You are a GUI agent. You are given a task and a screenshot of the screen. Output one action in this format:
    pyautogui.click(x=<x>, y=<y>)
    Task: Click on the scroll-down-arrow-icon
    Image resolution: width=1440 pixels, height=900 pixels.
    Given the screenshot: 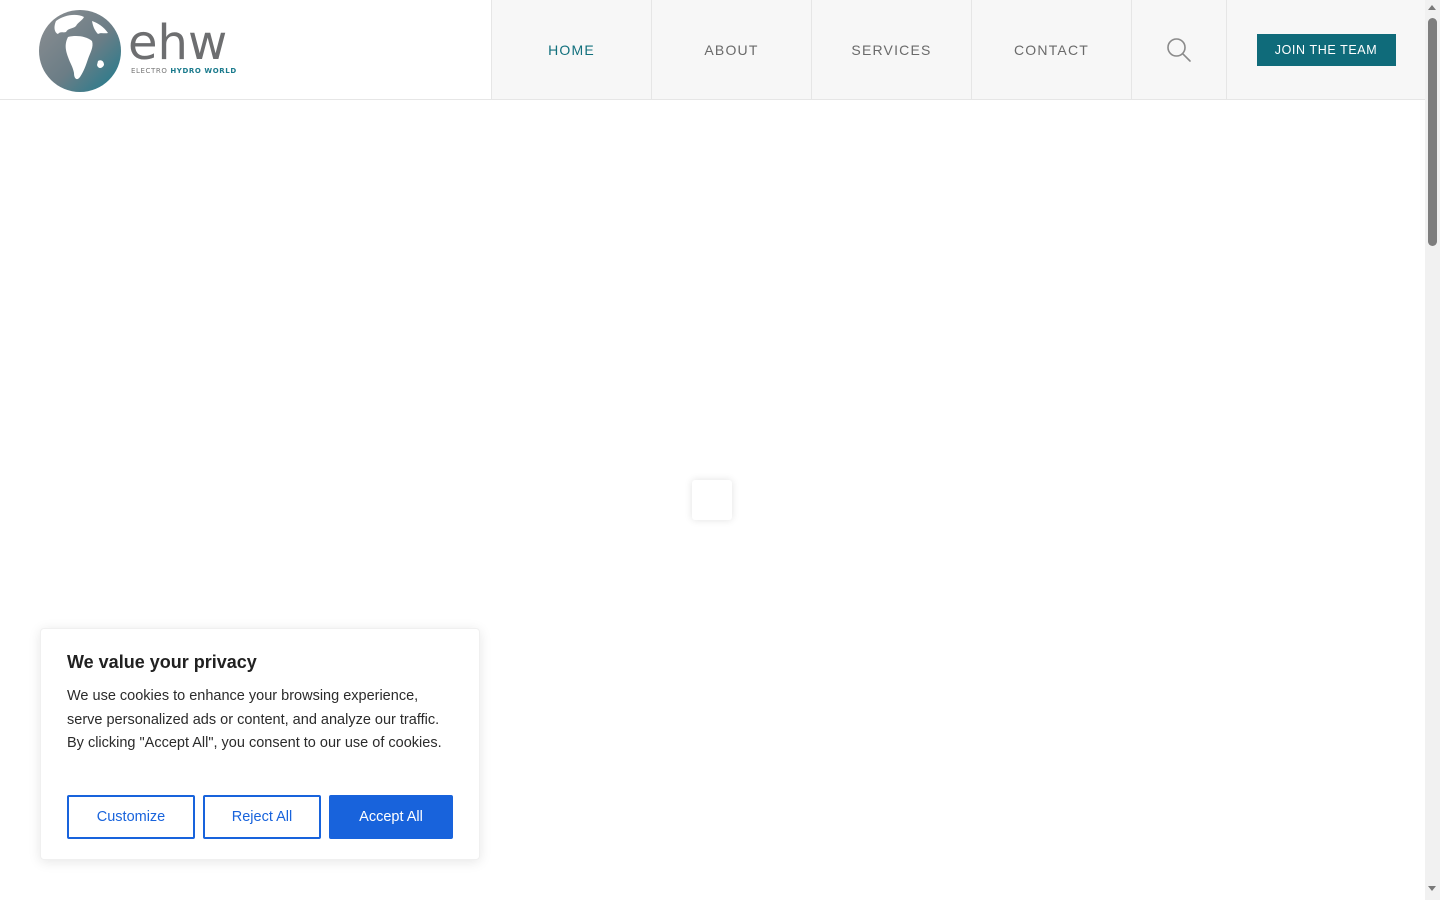 What is the action you would take?
    pyautogui.click(x=1432, y=888)
    